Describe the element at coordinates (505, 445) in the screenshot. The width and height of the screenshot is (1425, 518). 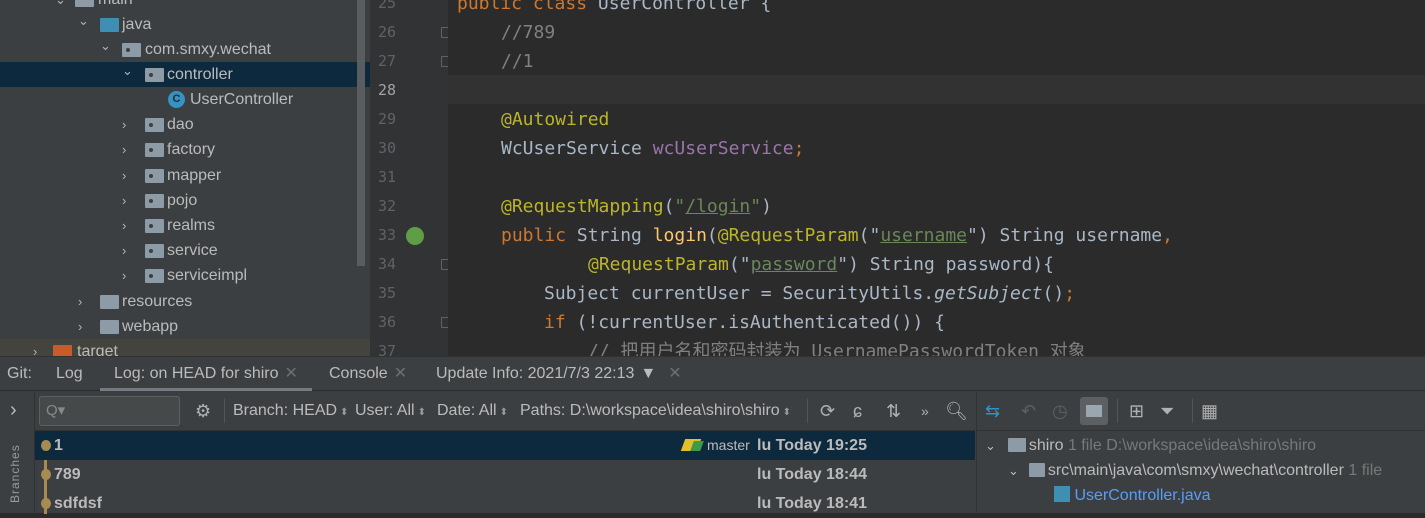
I see `commit-row: 1 master lu Today 19:25` at that location.